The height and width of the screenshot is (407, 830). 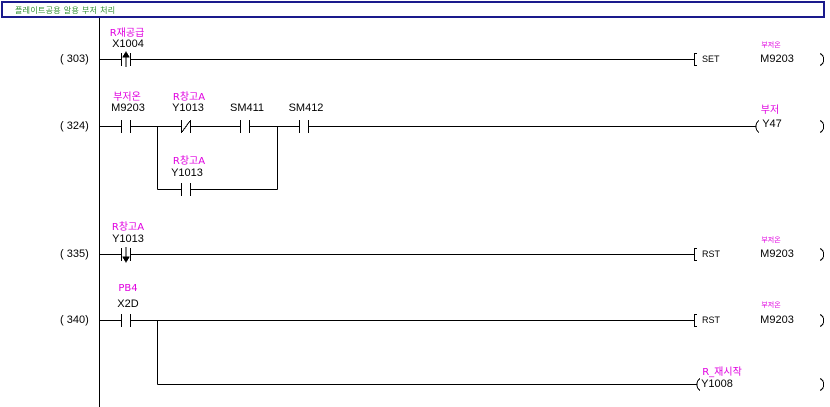 I want to click on rung-step-number: ( 324), so click(x=74, y=126).